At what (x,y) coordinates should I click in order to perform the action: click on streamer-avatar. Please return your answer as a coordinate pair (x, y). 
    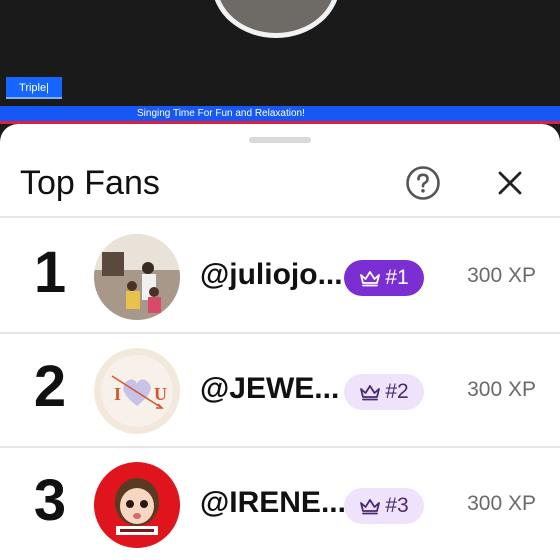
    Looking at the image, I should click on (276, 19).